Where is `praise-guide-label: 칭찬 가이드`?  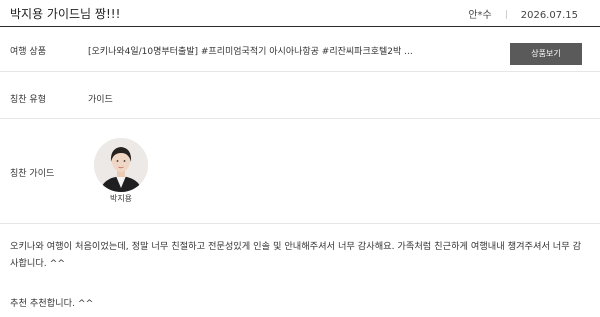
praise-guide-label: 칭찬 가이드 is located at coordinates (32, 174).